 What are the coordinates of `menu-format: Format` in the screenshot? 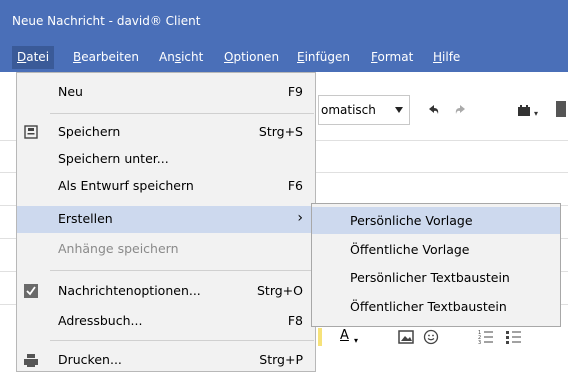 It's located at (392, 57).